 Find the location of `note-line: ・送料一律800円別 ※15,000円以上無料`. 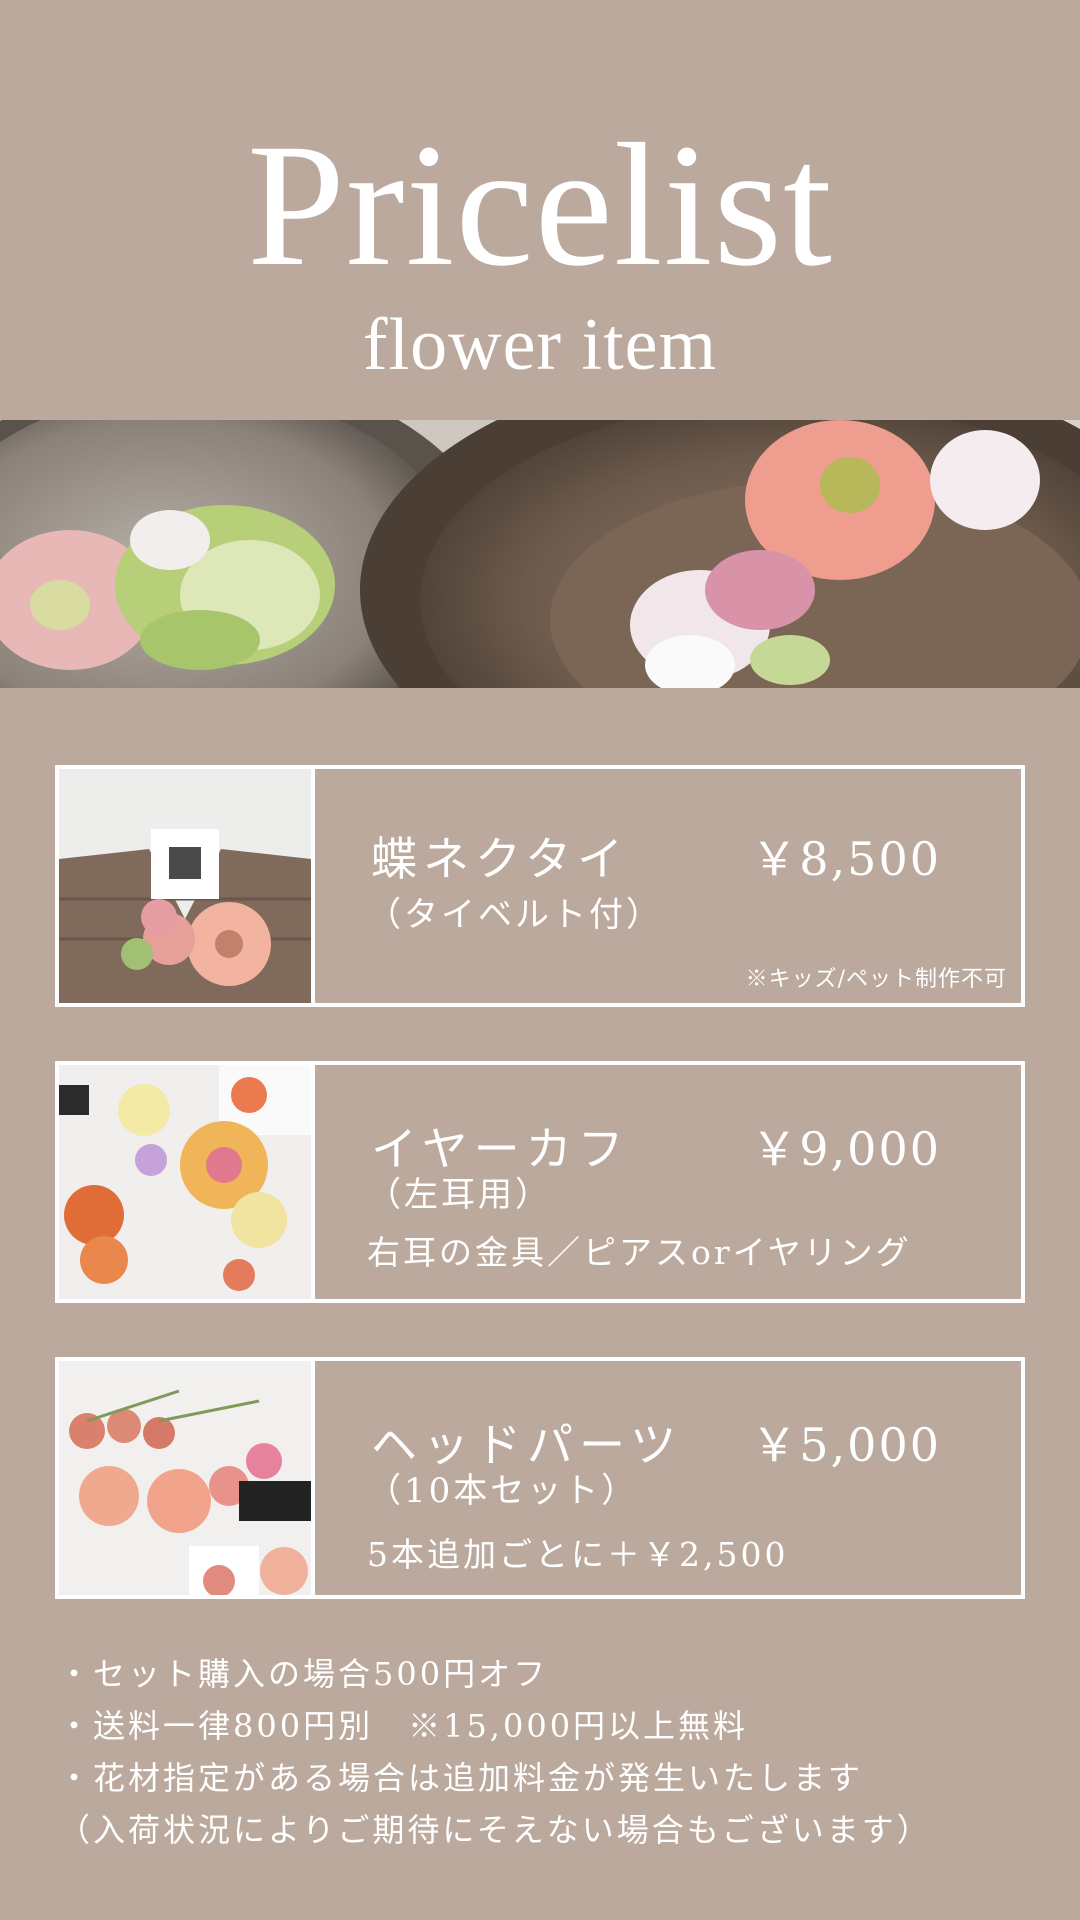

note-line: ・送料一律800円別 ※15,000円以上無料 is located at coordinates (403, 1726).